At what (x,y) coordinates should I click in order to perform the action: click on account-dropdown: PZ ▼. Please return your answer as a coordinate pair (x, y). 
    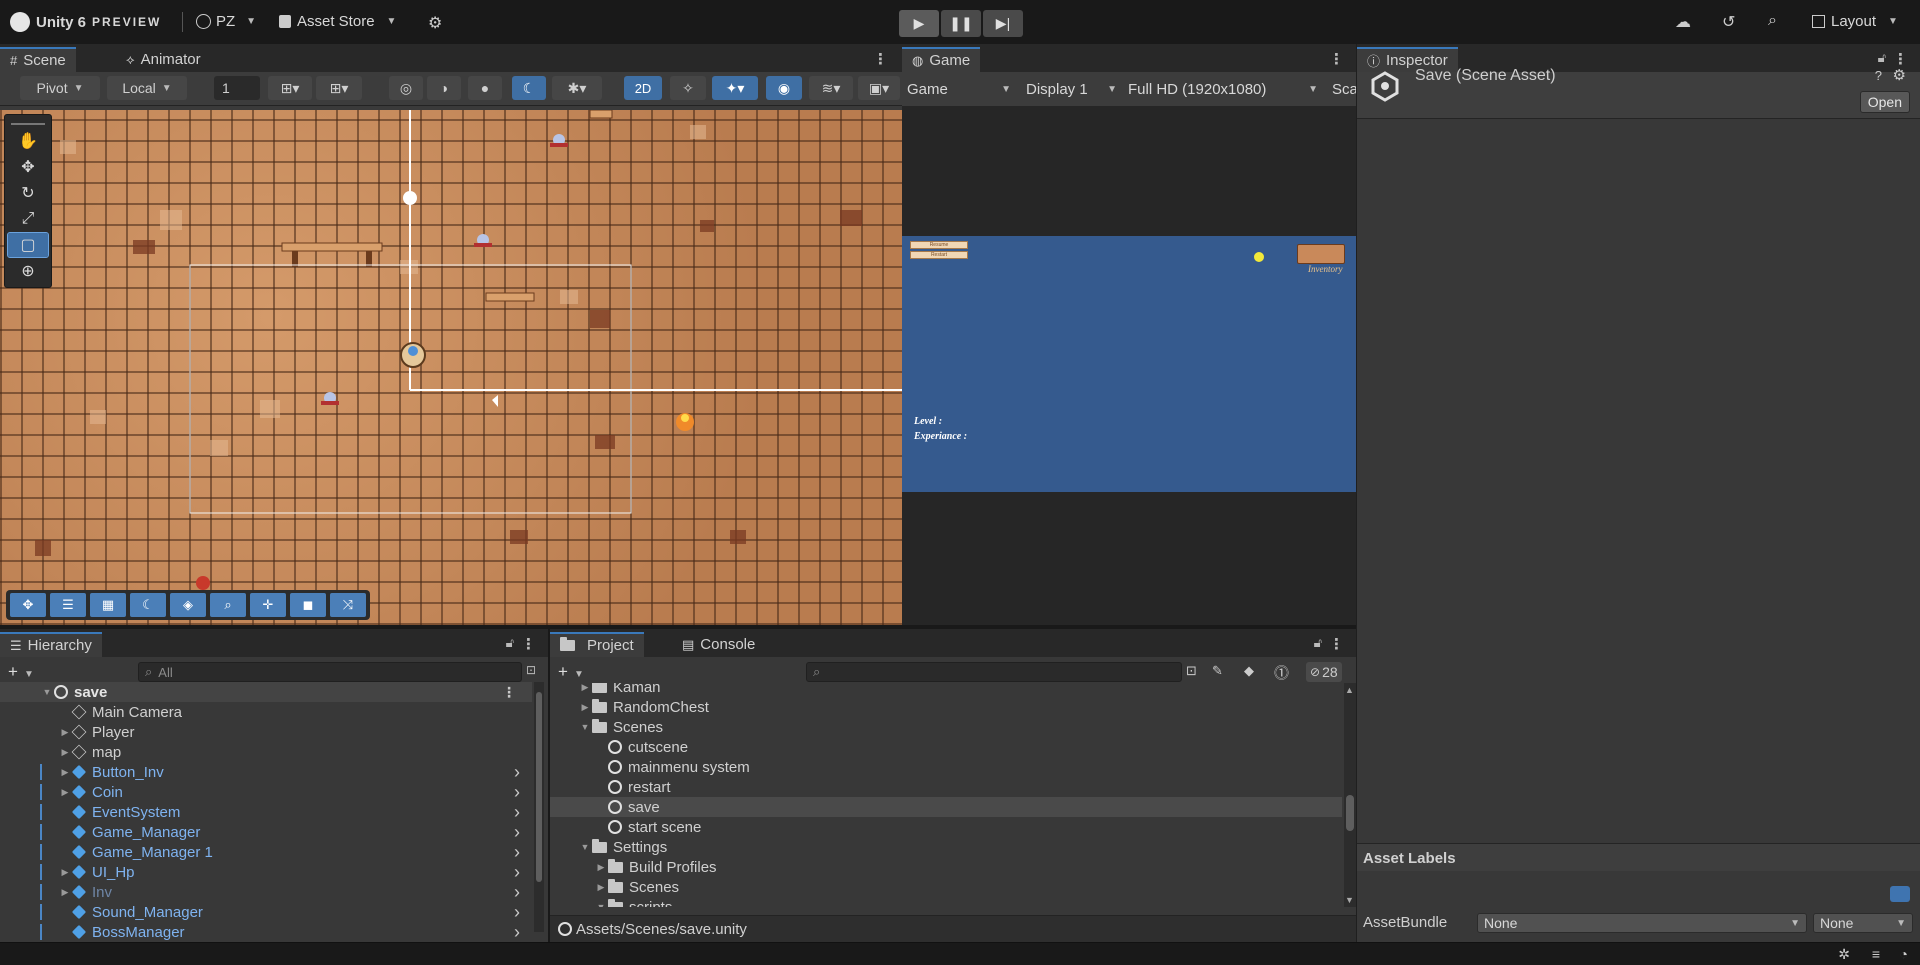
    Looking at the image, I should click on (226, 21).